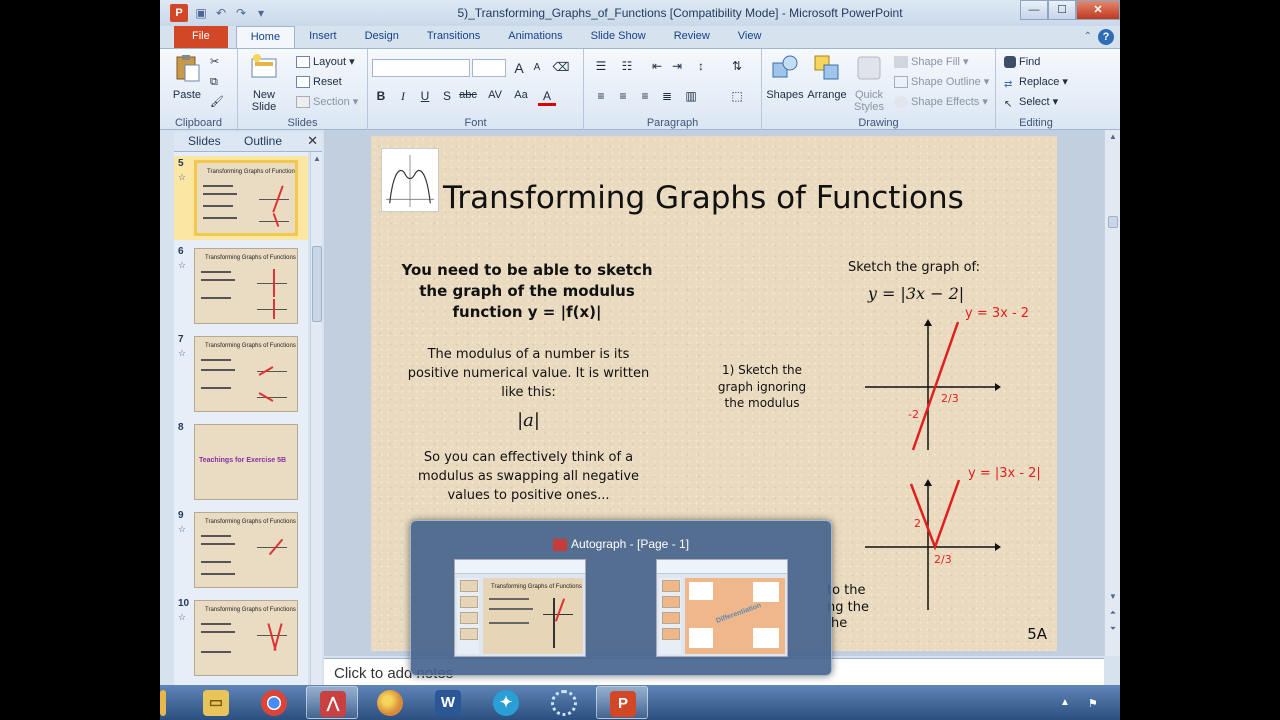 Image resolution: width=1280 pixels, height=720 pixels. I want to click on taskbar-network-app, so click(564, 702).